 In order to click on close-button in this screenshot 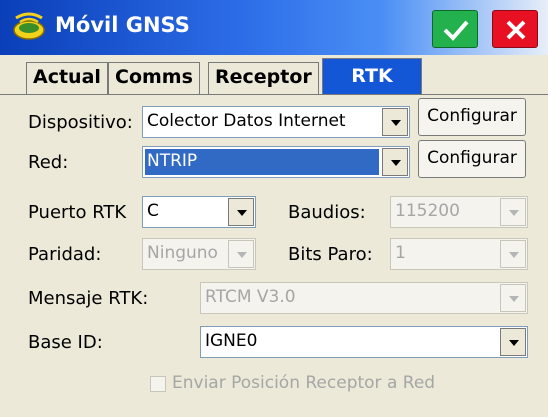, I will do `click(515, 29)`.